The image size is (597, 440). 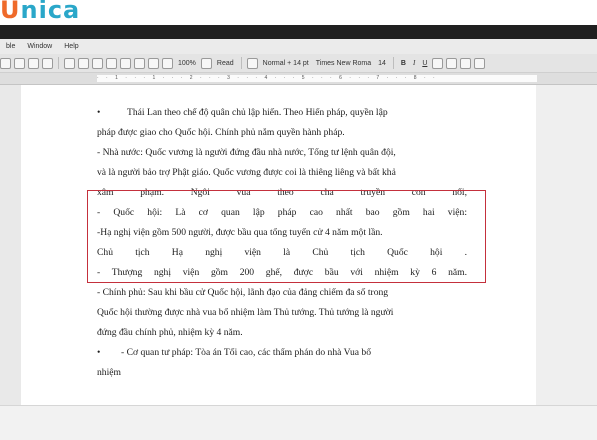 What do you see at coordinates (47, 63) in the screenshot?
I see `redo-icon` at bounding box center [47, 63].